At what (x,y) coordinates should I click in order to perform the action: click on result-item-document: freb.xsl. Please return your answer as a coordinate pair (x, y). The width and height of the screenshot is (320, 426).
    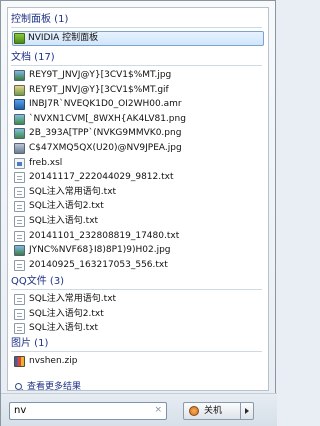
    Looking at the image, I should click on (138, 163).